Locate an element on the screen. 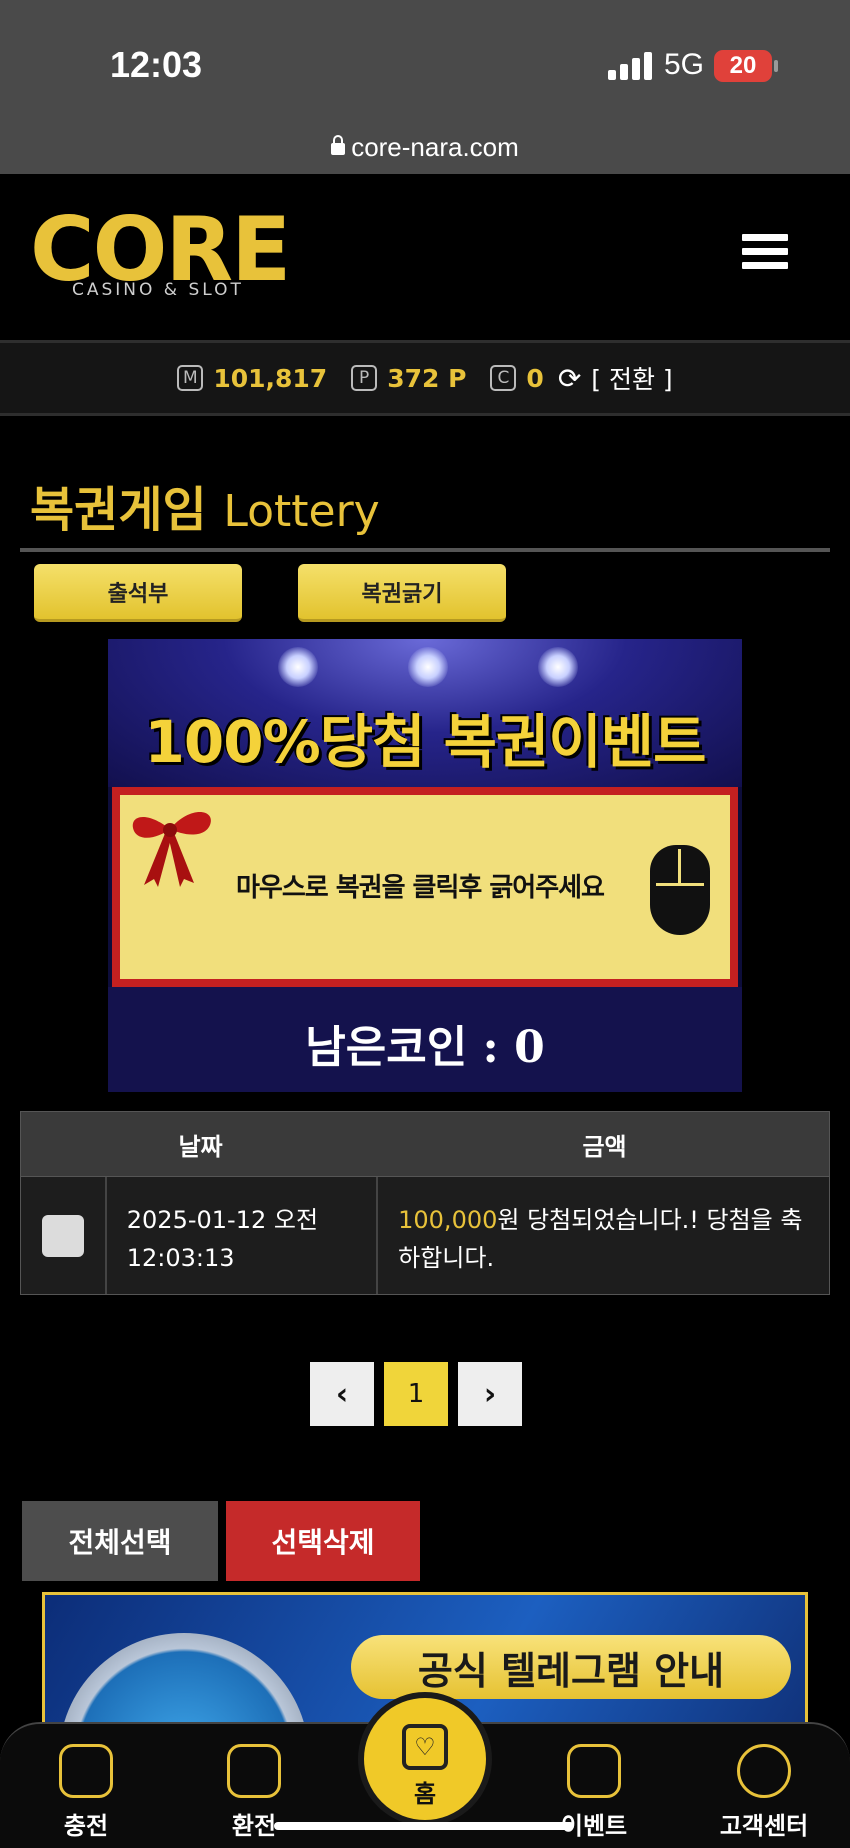 The image size is (850, 1848). nav-support: 고객센터 is located at coordinates (764, 1792).